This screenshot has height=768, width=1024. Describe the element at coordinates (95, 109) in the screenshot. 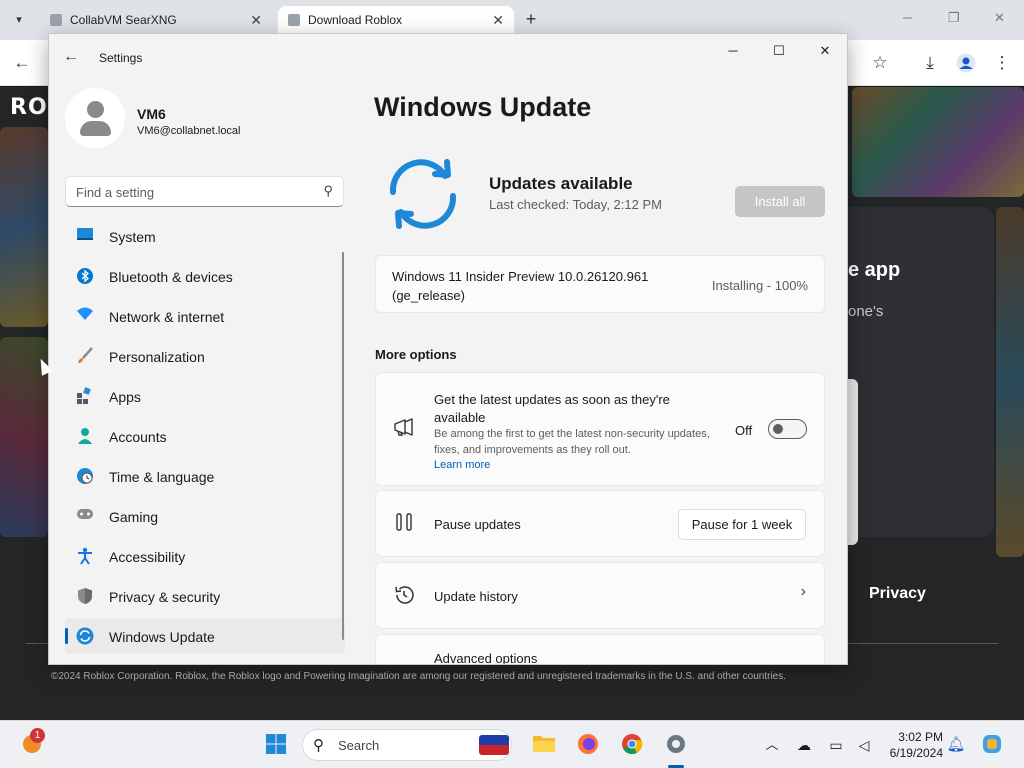

I see `avatar-head` at that location.